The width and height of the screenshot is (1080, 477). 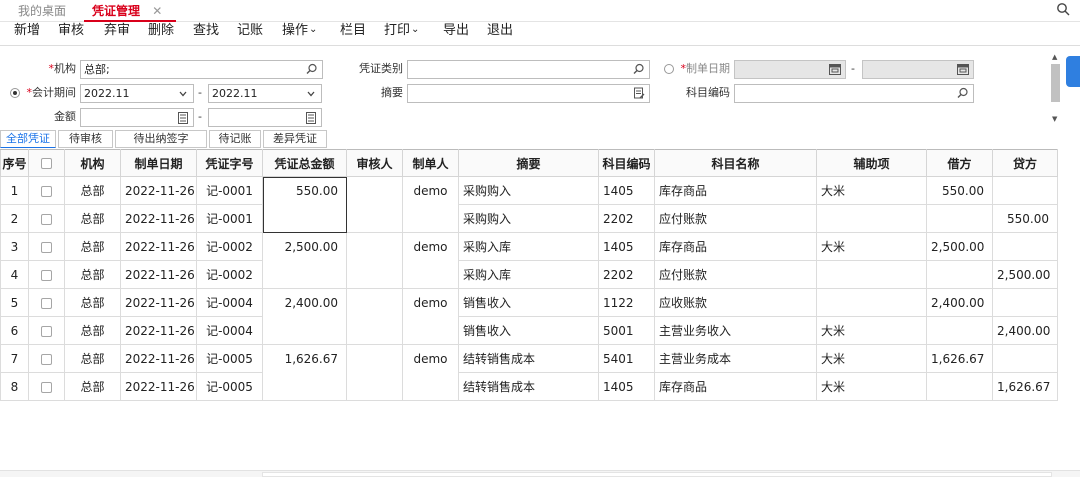 I want to click on grid-horizontal-scrollbar, so click(x=540, y=473).